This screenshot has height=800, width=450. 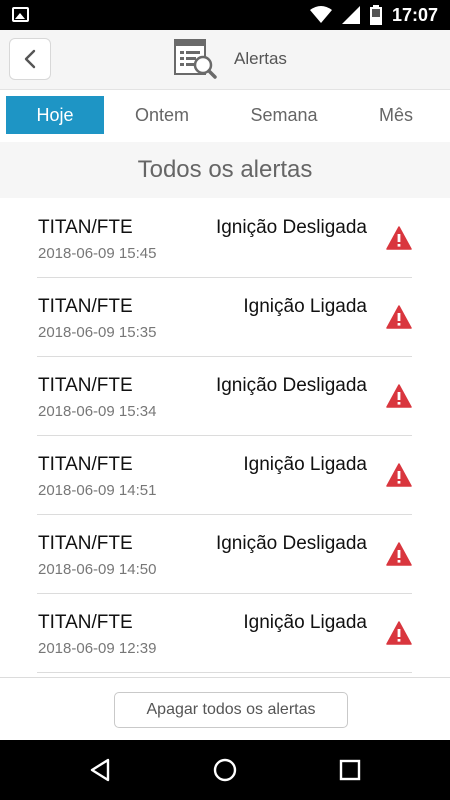 I want to click on alert-time: 2018-06-09 15:45, so click(x=97, y=253).